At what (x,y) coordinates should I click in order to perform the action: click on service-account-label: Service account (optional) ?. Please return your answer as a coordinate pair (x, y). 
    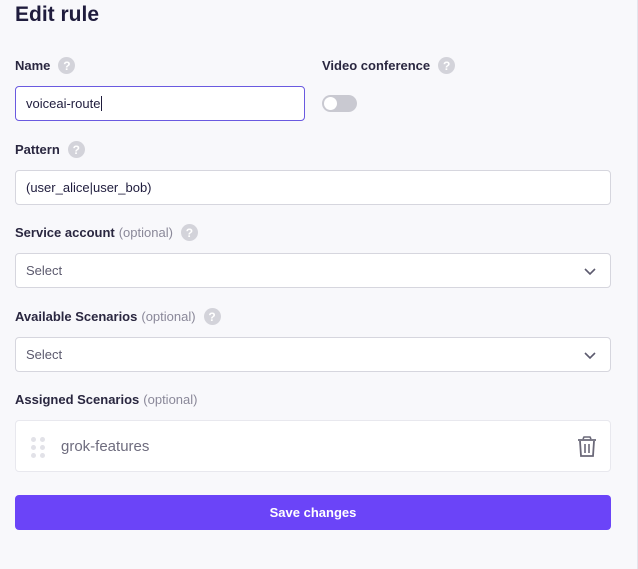
    Looking at the image, I should click on (106, 232).